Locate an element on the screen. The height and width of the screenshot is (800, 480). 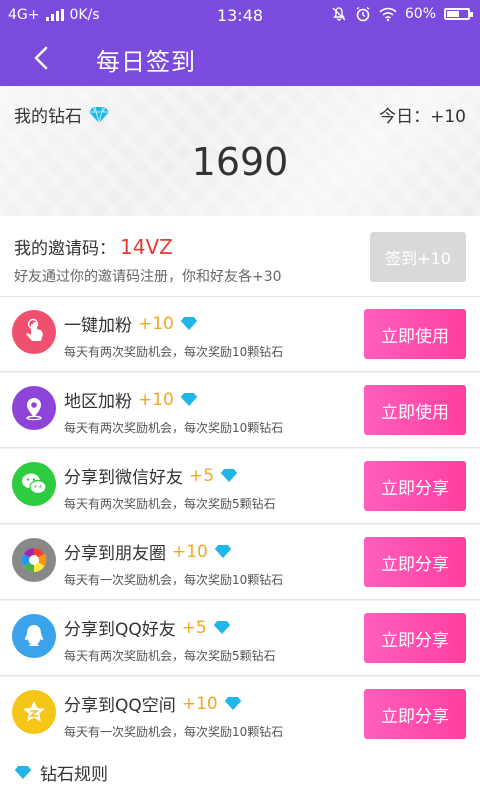
qzone-icon is located at coordinates (34, 712).